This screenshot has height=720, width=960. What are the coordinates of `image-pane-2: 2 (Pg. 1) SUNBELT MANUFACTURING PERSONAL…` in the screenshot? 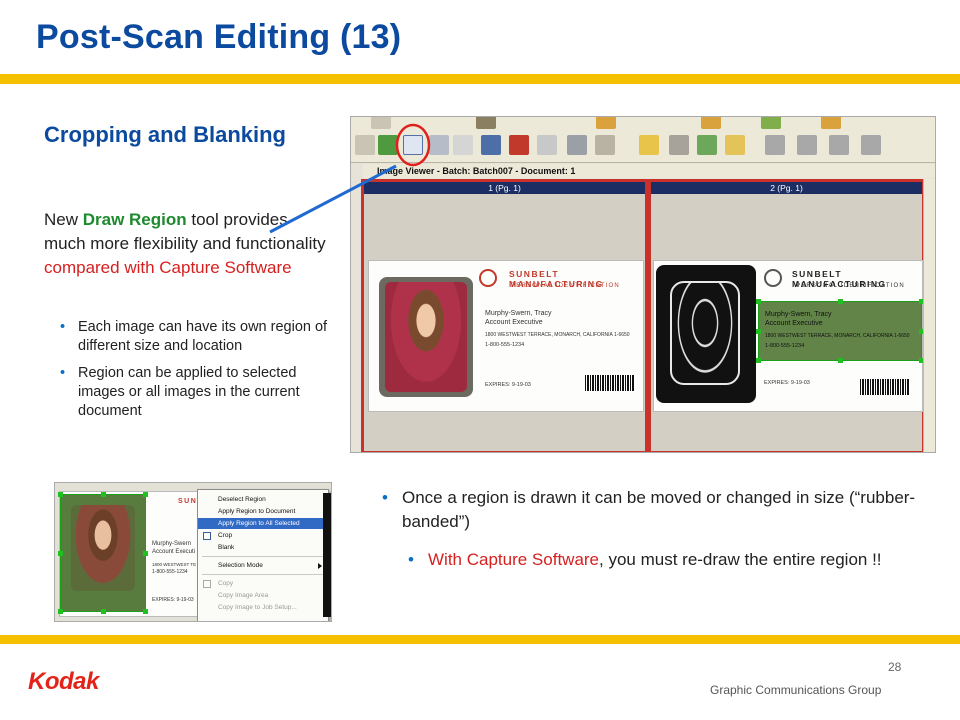 It's located at (786, 315).